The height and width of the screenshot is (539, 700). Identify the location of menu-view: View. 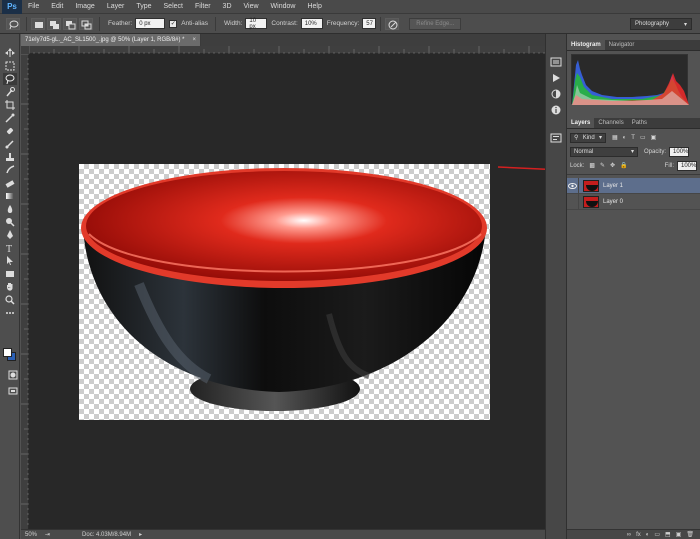
(251, 6).